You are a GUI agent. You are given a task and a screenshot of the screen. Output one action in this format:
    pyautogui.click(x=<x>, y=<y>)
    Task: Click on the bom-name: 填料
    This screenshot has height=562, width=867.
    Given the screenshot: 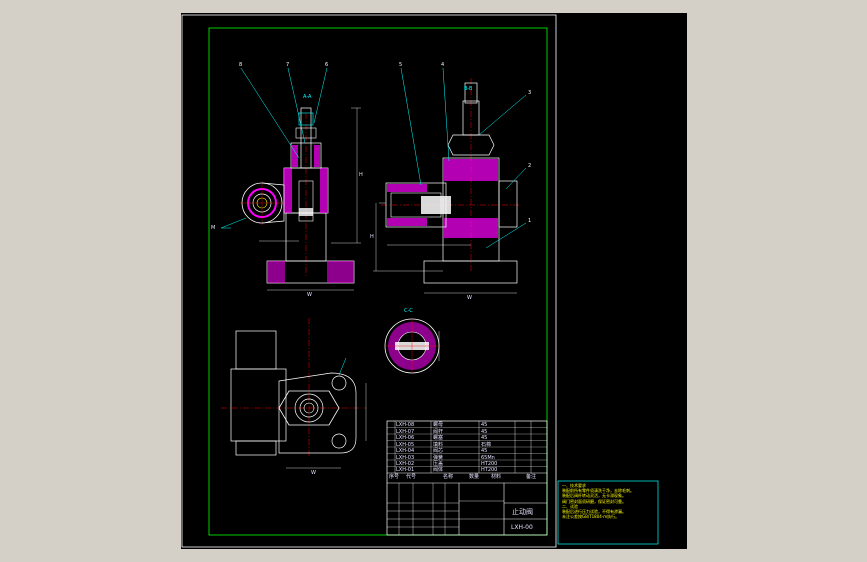 What is the action you would take?
    pyautogui.click(x=438, y=444)
    